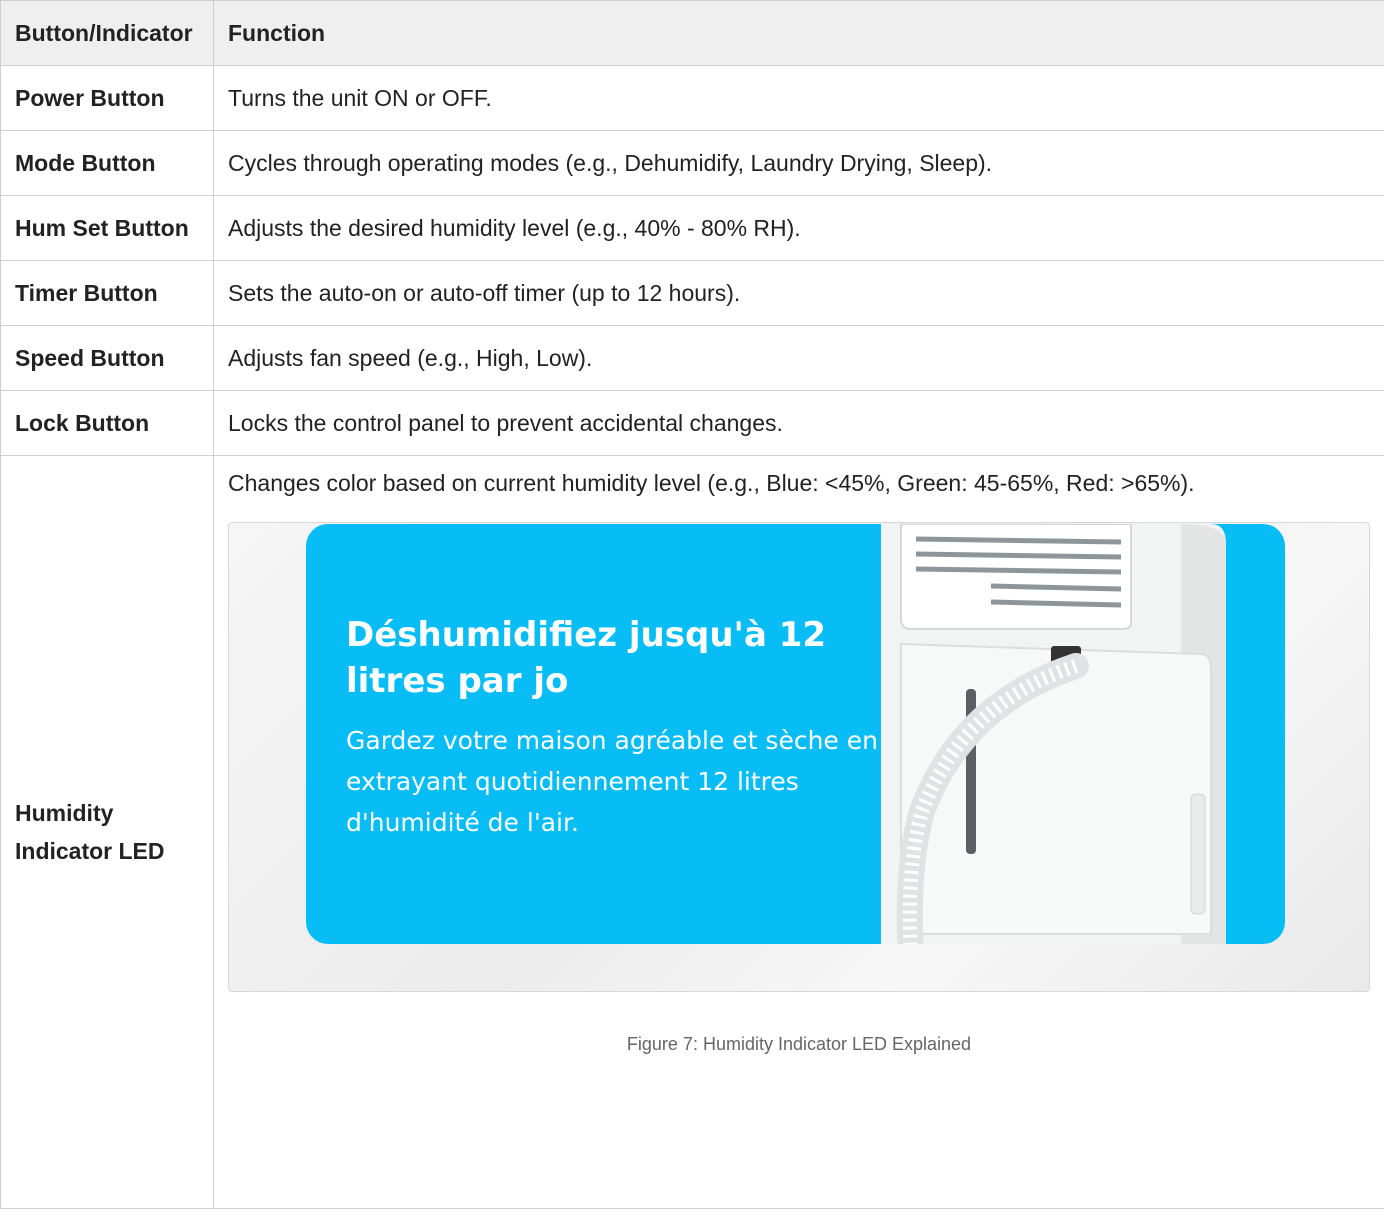  I want to click on promo-title: Déshumidifiez jusqu'à 12 litres par jo, so click(586, 658).